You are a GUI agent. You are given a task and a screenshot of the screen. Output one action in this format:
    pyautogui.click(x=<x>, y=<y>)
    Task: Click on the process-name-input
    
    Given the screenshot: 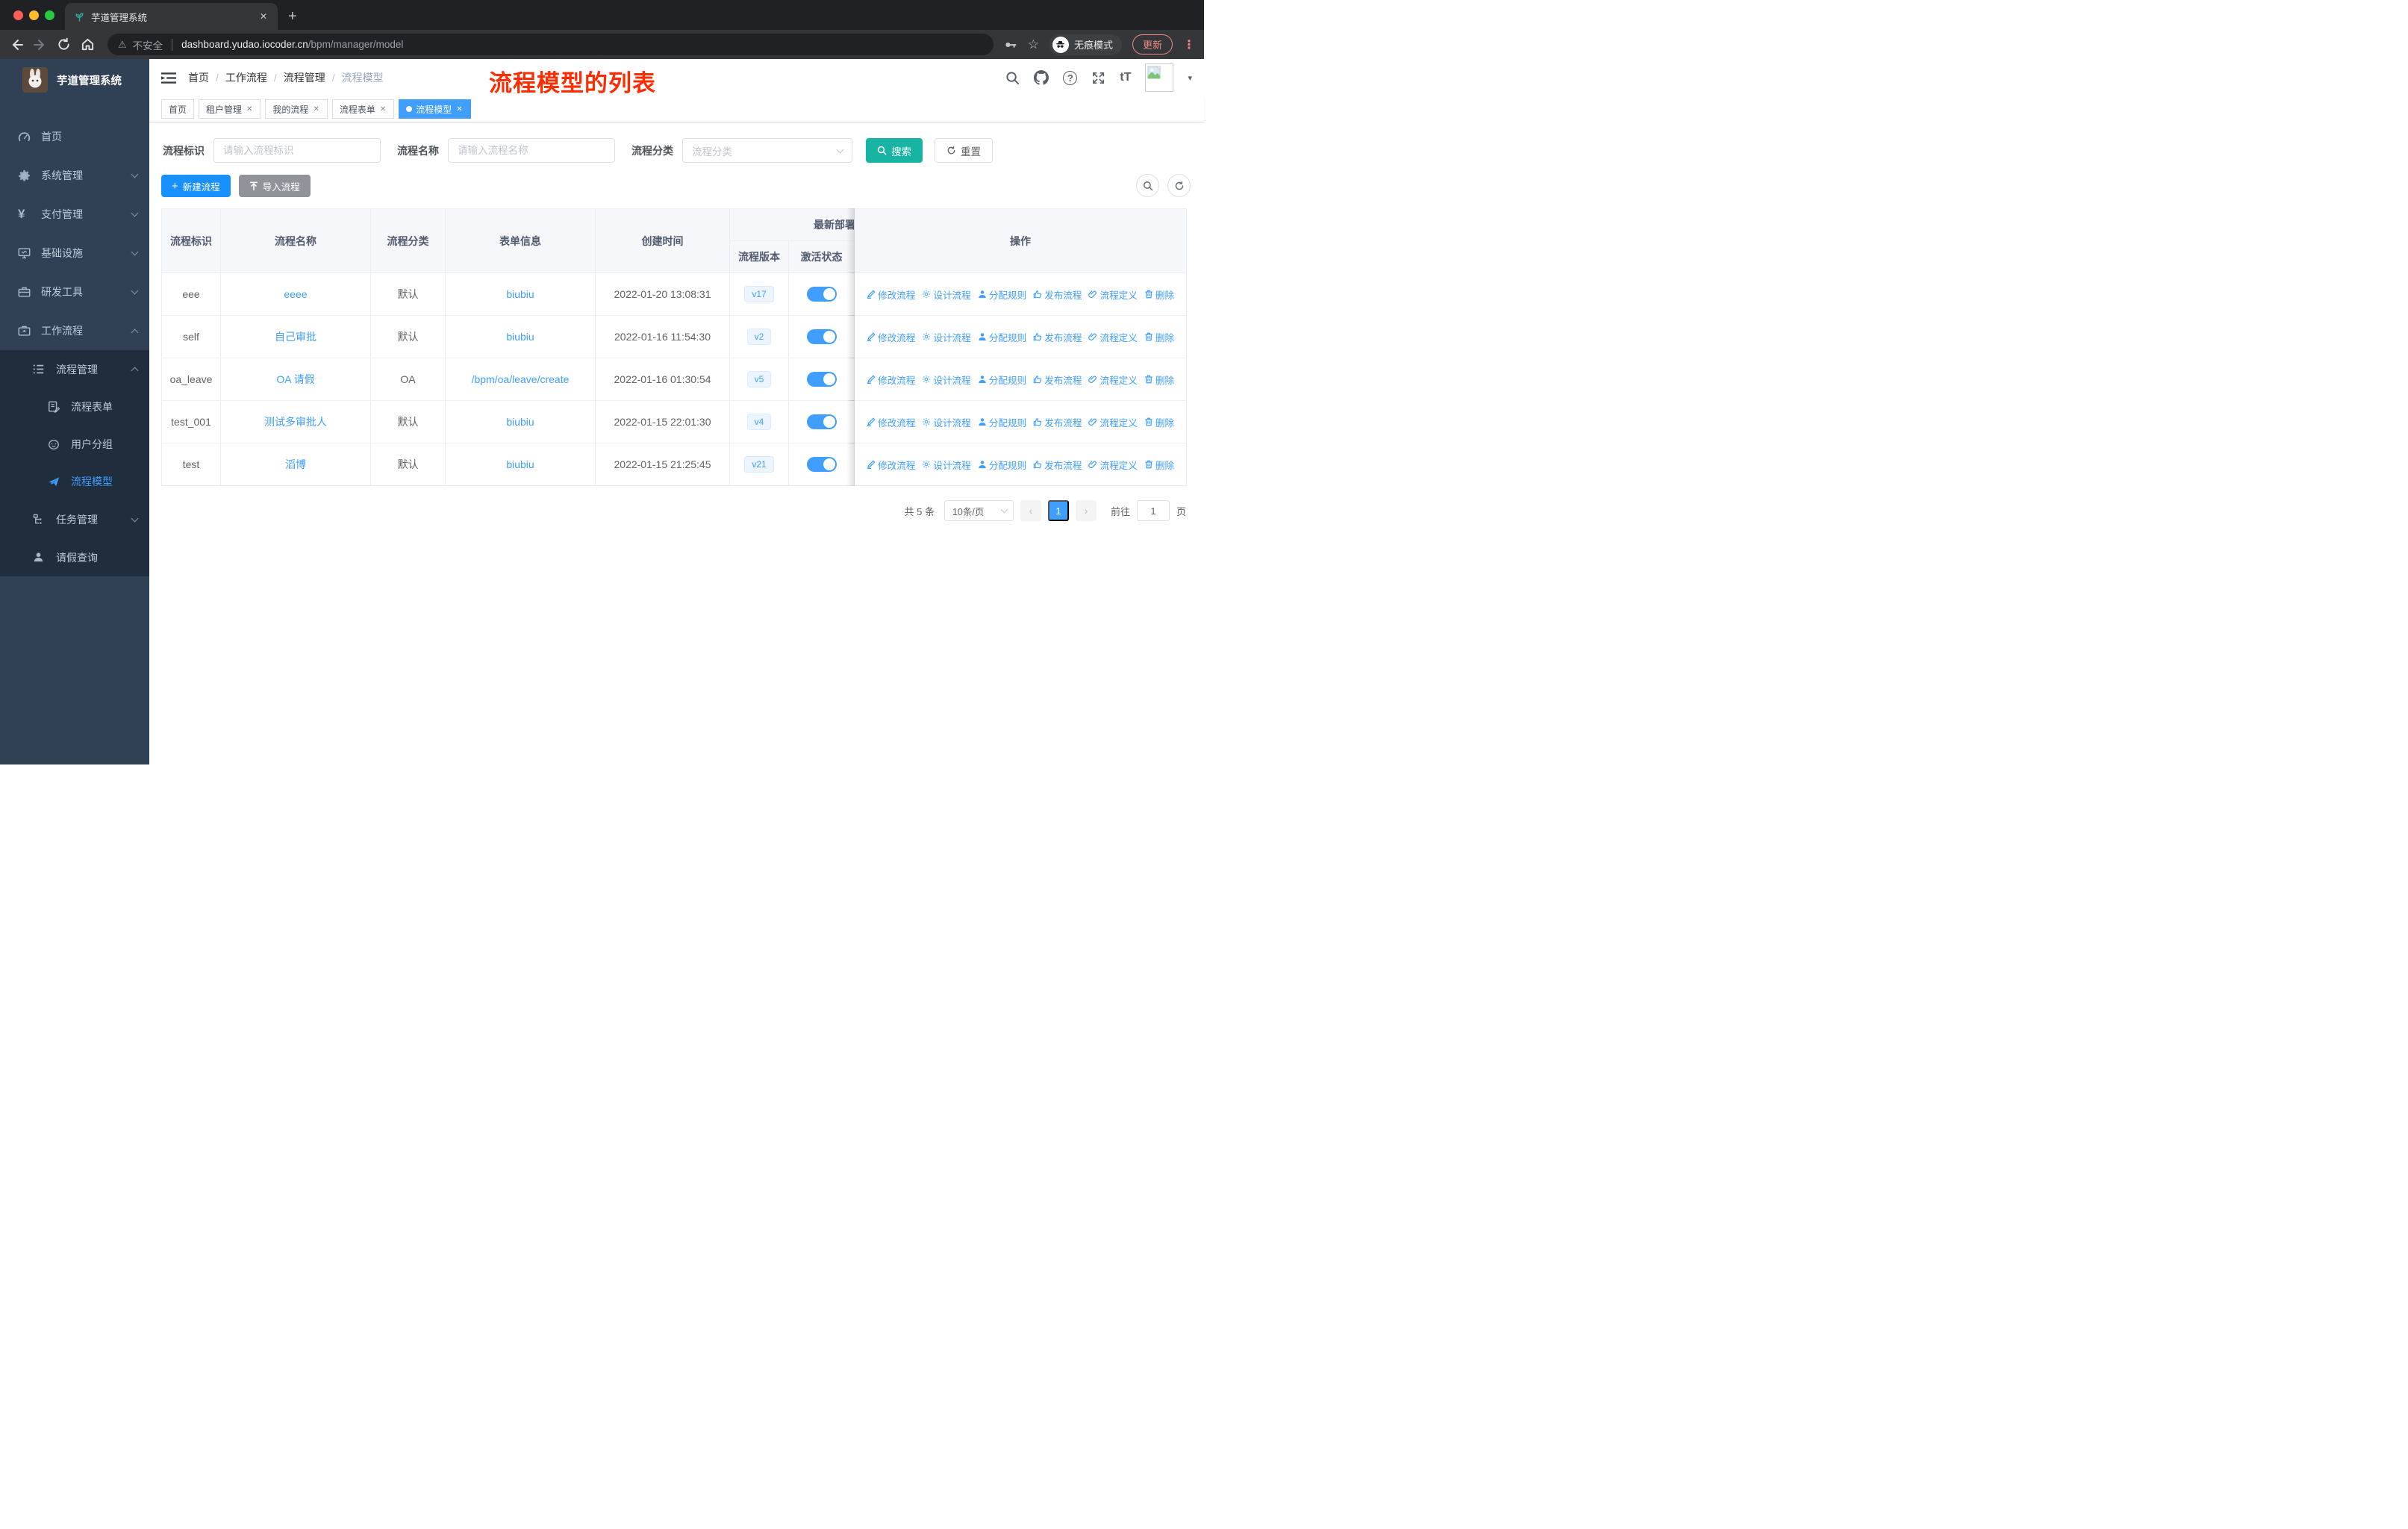 What is the action you would take?
    pyautogui.click(x=531, y=150)
    